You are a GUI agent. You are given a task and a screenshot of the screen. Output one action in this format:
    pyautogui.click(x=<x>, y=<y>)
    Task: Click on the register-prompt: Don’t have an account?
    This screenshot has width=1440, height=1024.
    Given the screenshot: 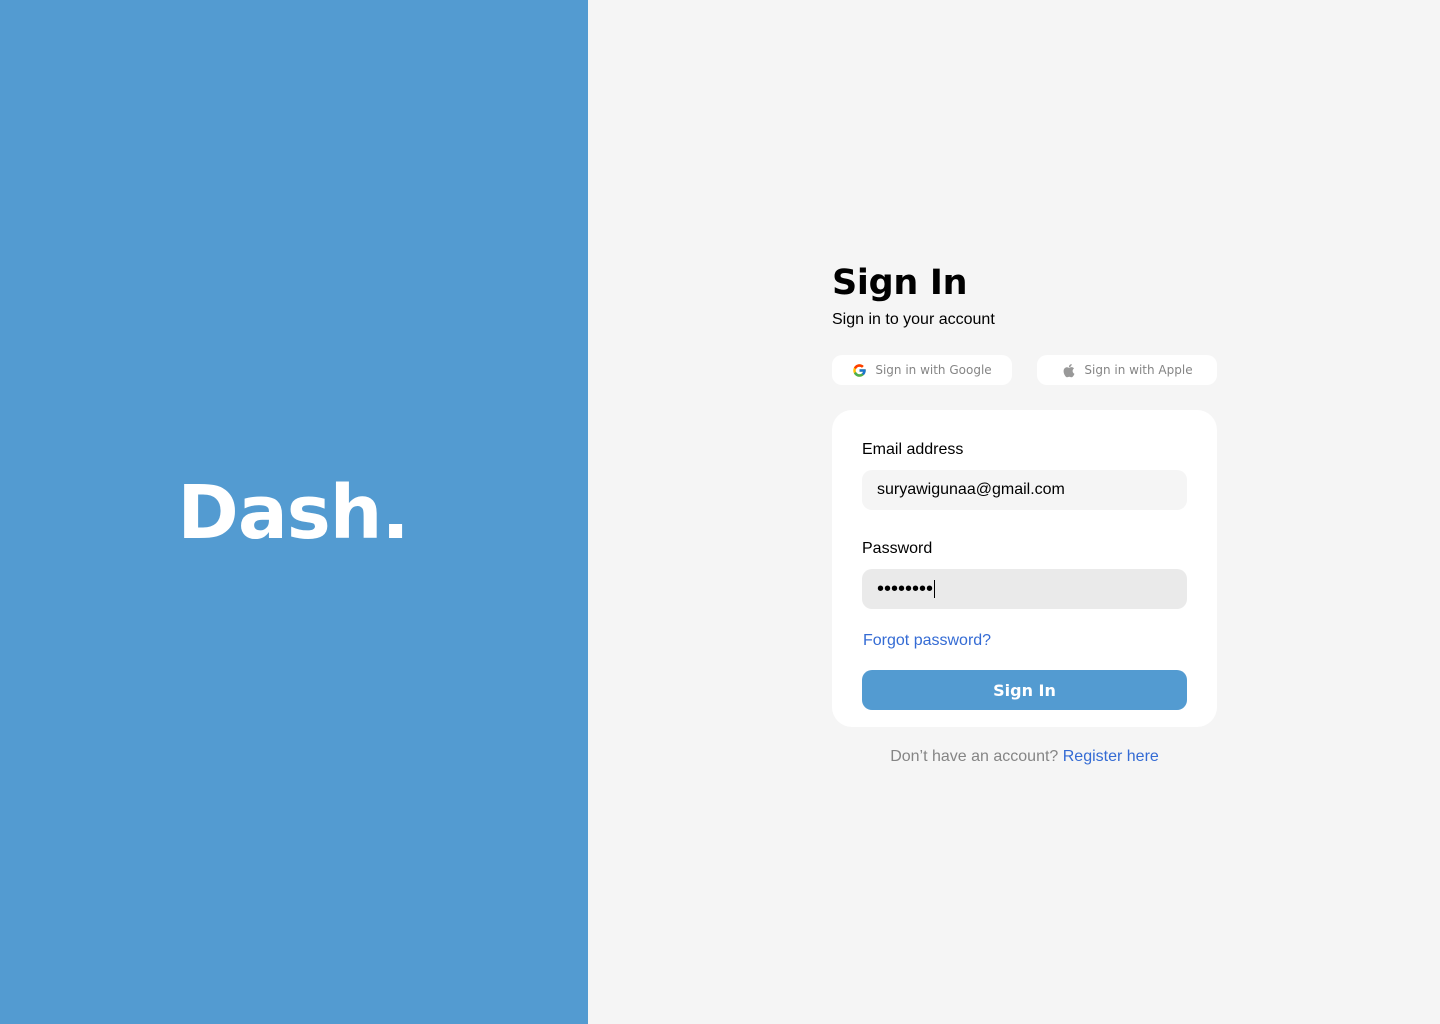 What is the action you would take?
    pyautogui.click(x=976, y=756)
    